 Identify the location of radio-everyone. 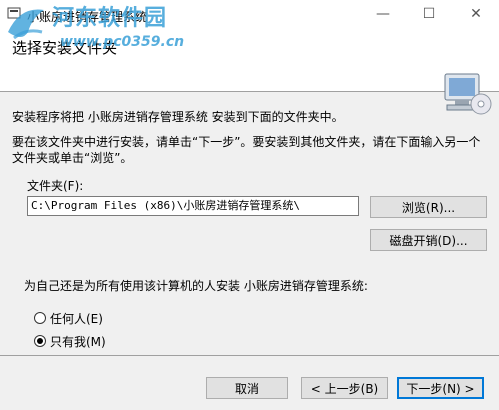
(40, 318).